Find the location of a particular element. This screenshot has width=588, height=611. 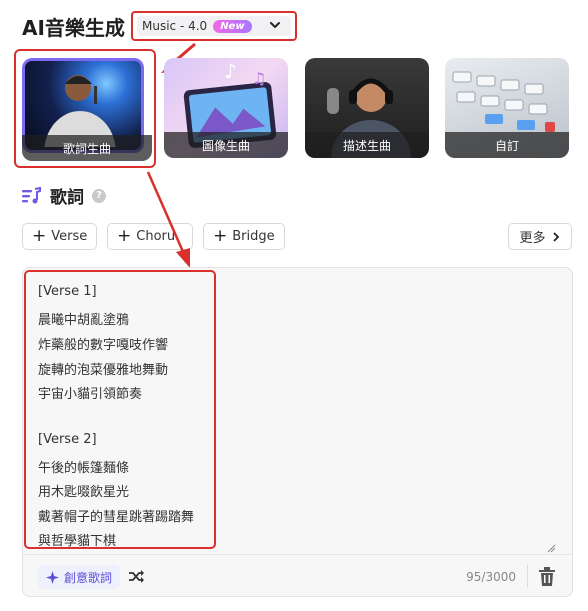

more-button: 更多 is located at coordinates (540, 236).